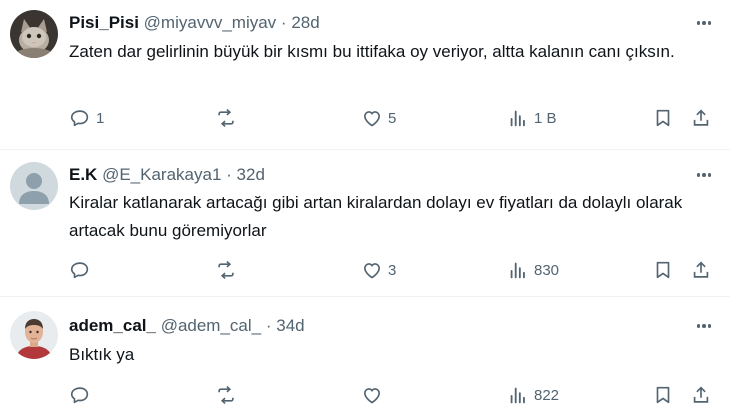  Describe the element at coordinates (161, 174) in the screenshot. I see `user-handle: @E_Karakaya1` at that location.